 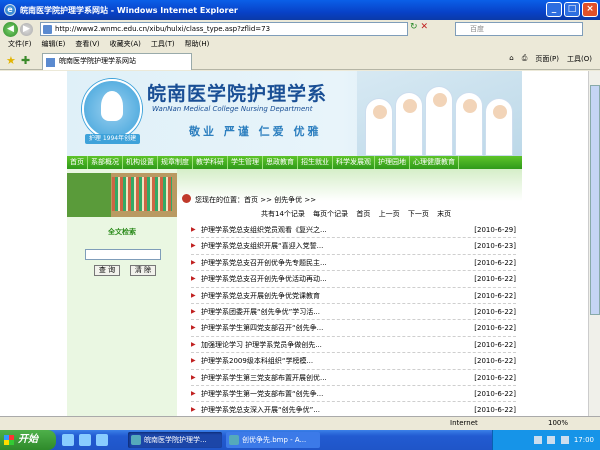 What do you see at coordinates (210, 162) in the screenshot?
I see `nav-teaching: 教学科研` at bounding box center [210, 162].